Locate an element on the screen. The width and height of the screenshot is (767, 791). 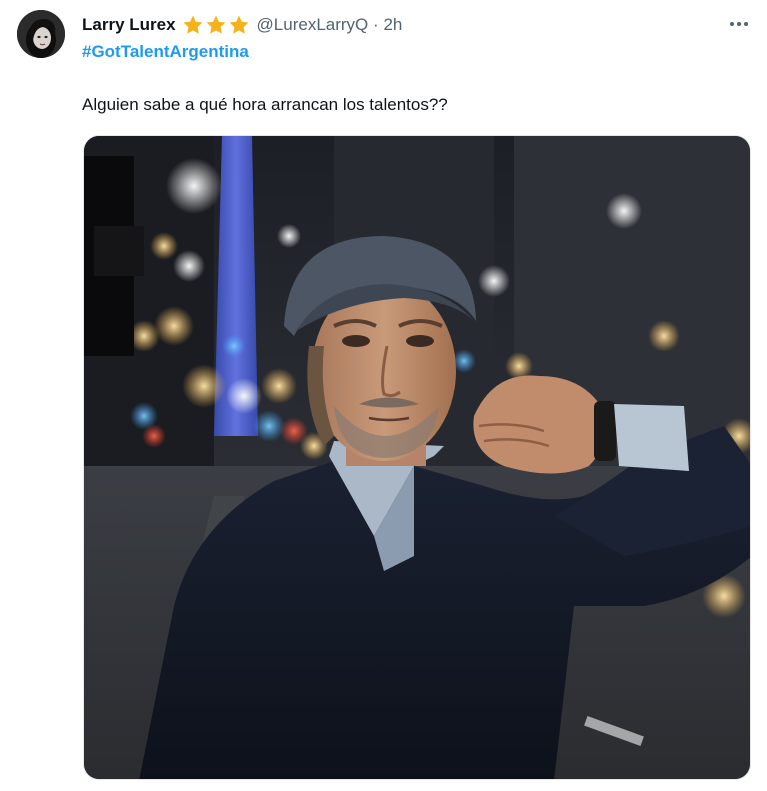
more-horizontal-icon is located at coordinates (739, 24).